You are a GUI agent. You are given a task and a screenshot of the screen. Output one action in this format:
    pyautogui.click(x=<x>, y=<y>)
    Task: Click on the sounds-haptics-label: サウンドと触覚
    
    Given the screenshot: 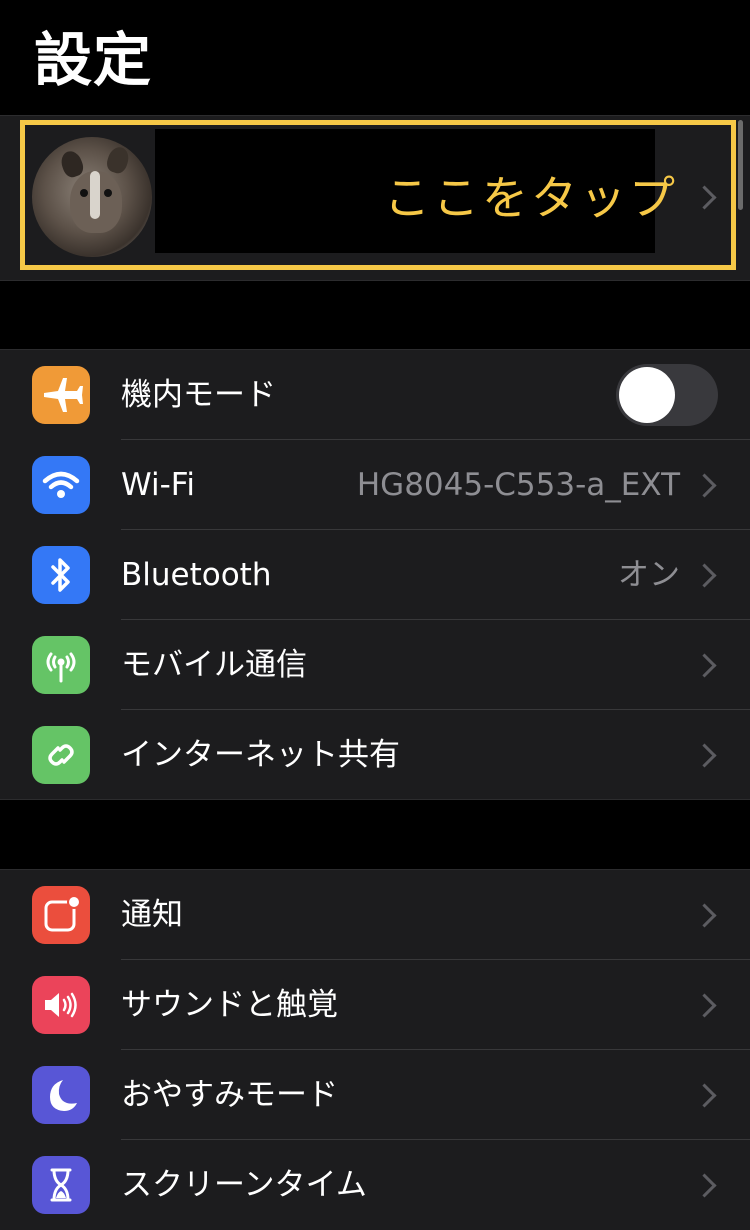 What is the action you would take?
    pyautogui.click(x=229, y=1005)
    